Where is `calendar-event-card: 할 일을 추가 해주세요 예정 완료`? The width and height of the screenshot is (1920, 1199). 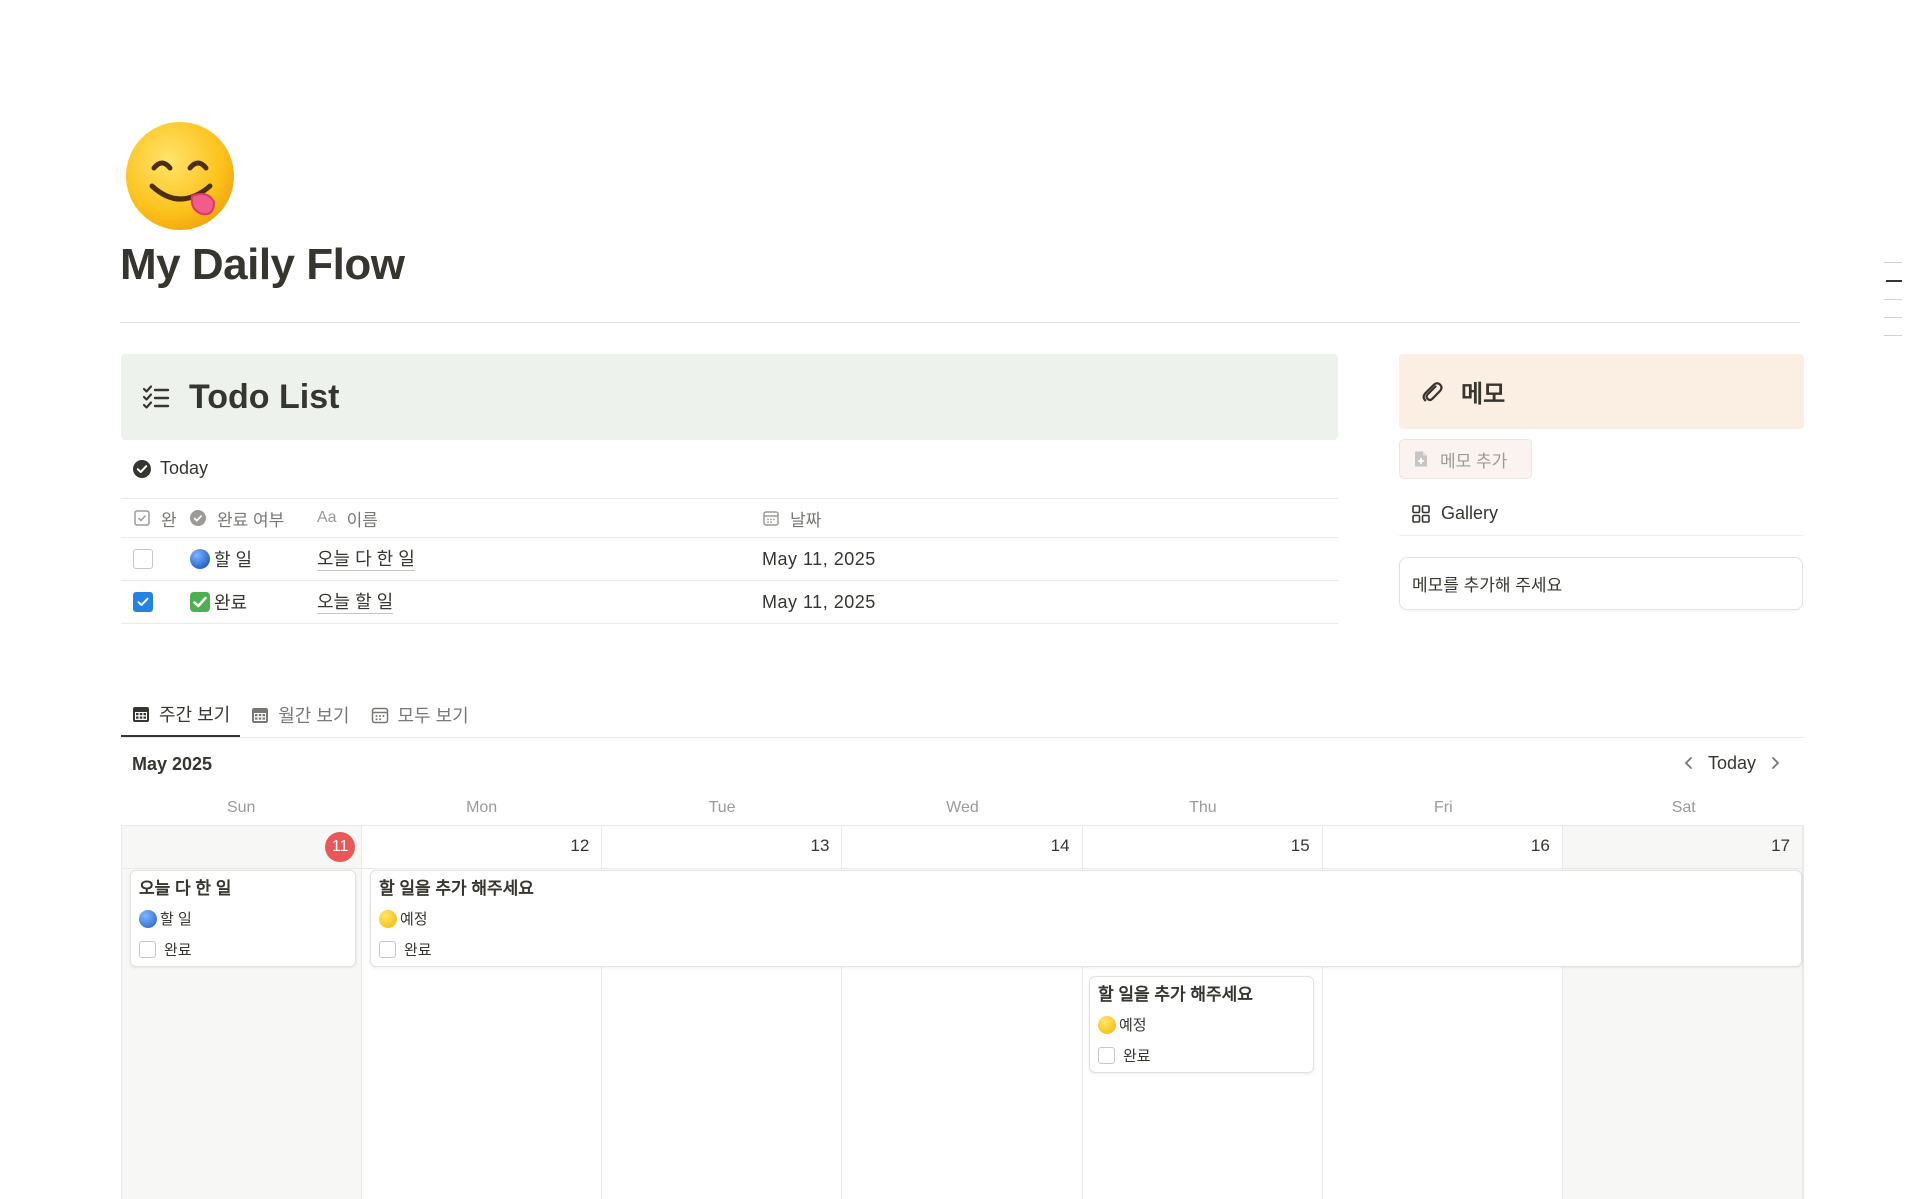
calendar-event-card: 할 일을 추가 해주세요 예정 완료 is located at coordinates (1201, 1024).